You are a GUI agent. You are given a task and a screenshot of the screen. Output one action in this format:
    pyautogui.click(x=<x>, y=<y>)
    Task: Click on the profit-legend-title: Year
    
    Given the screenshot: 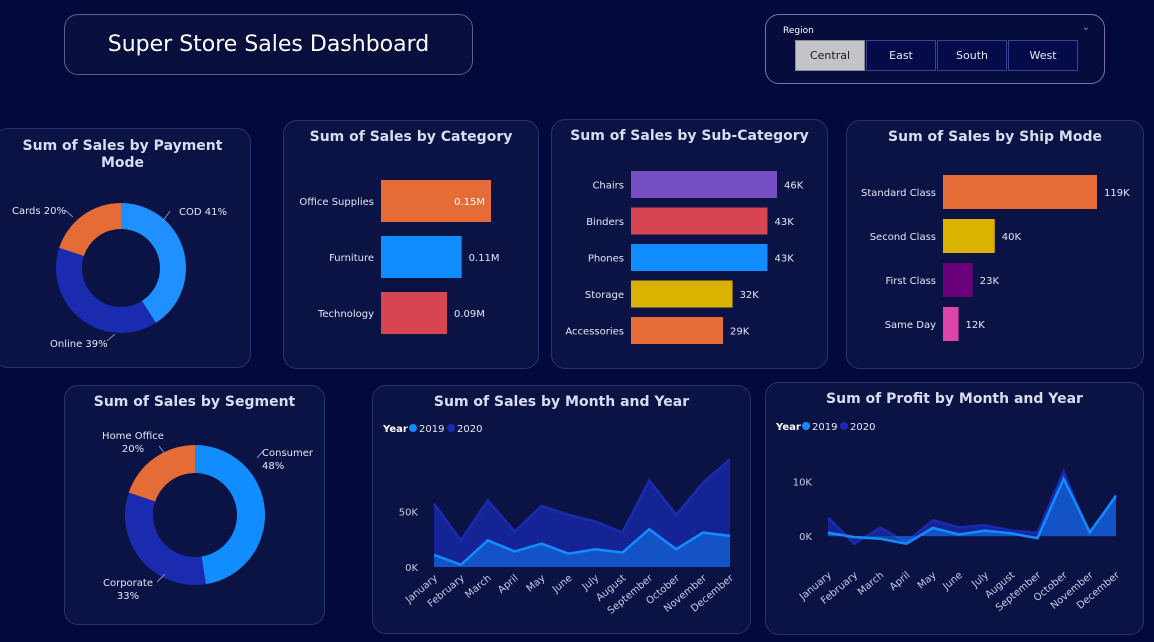 What is the action you would take?
    pyautogui.click(x=788, y=427)
    